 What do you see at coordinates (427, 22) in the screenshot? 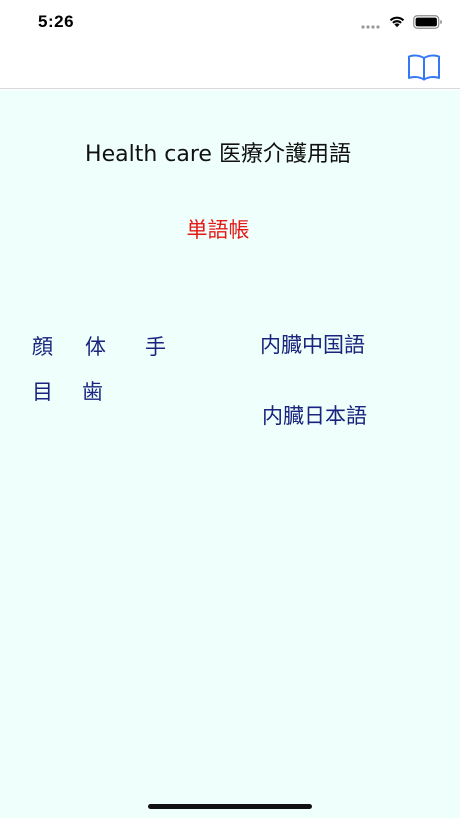
I see `battery-icon` at bounding box center [427, 22].